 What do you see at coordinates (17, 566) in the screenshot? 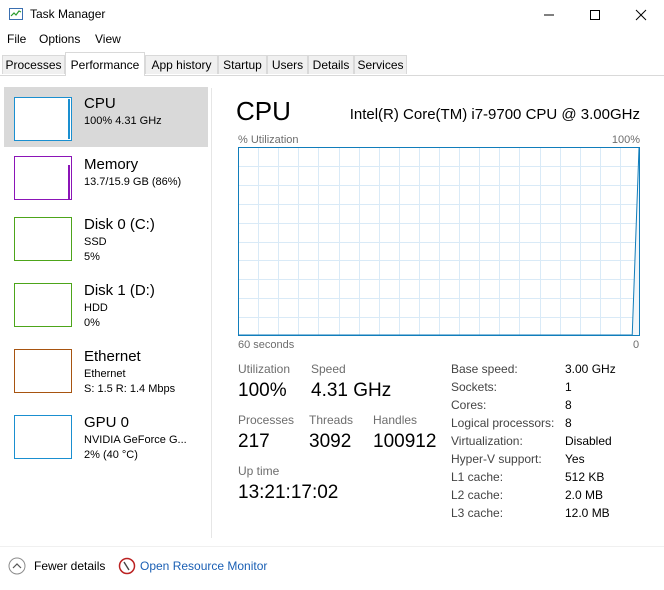
I see `chevron-up-icon` at bounding box center [17, 566].